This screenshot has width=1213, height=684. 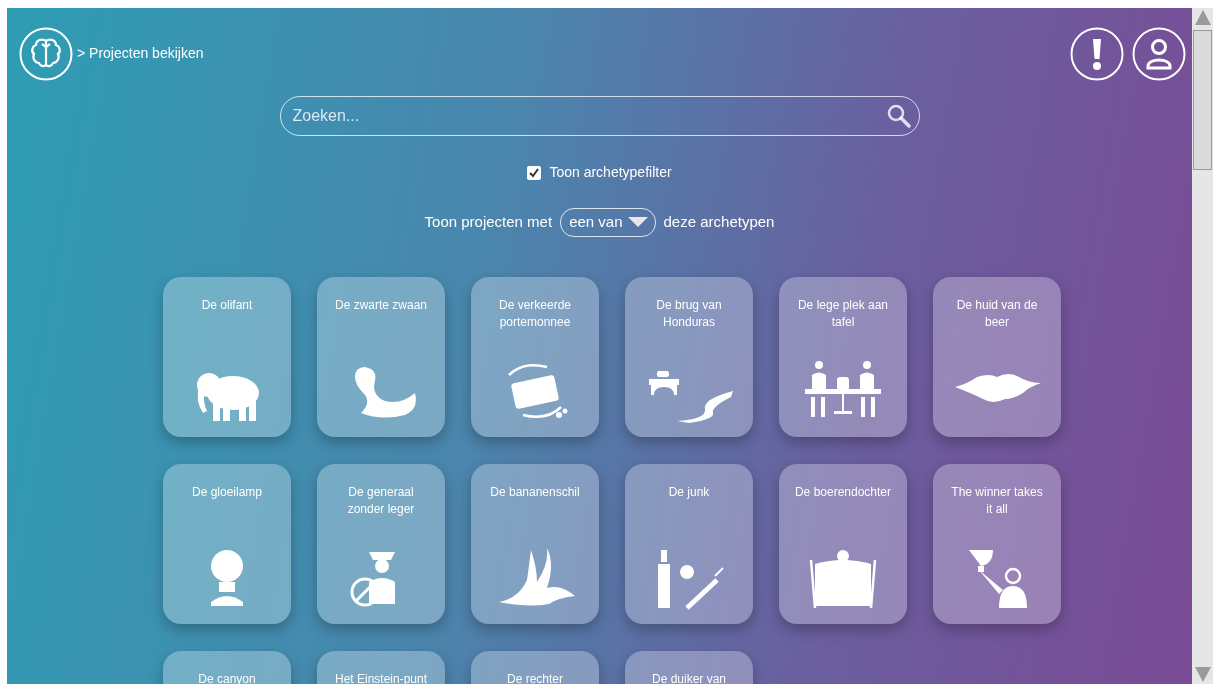 I want to click on card-title: De rechter, so click(x=535, y=677).